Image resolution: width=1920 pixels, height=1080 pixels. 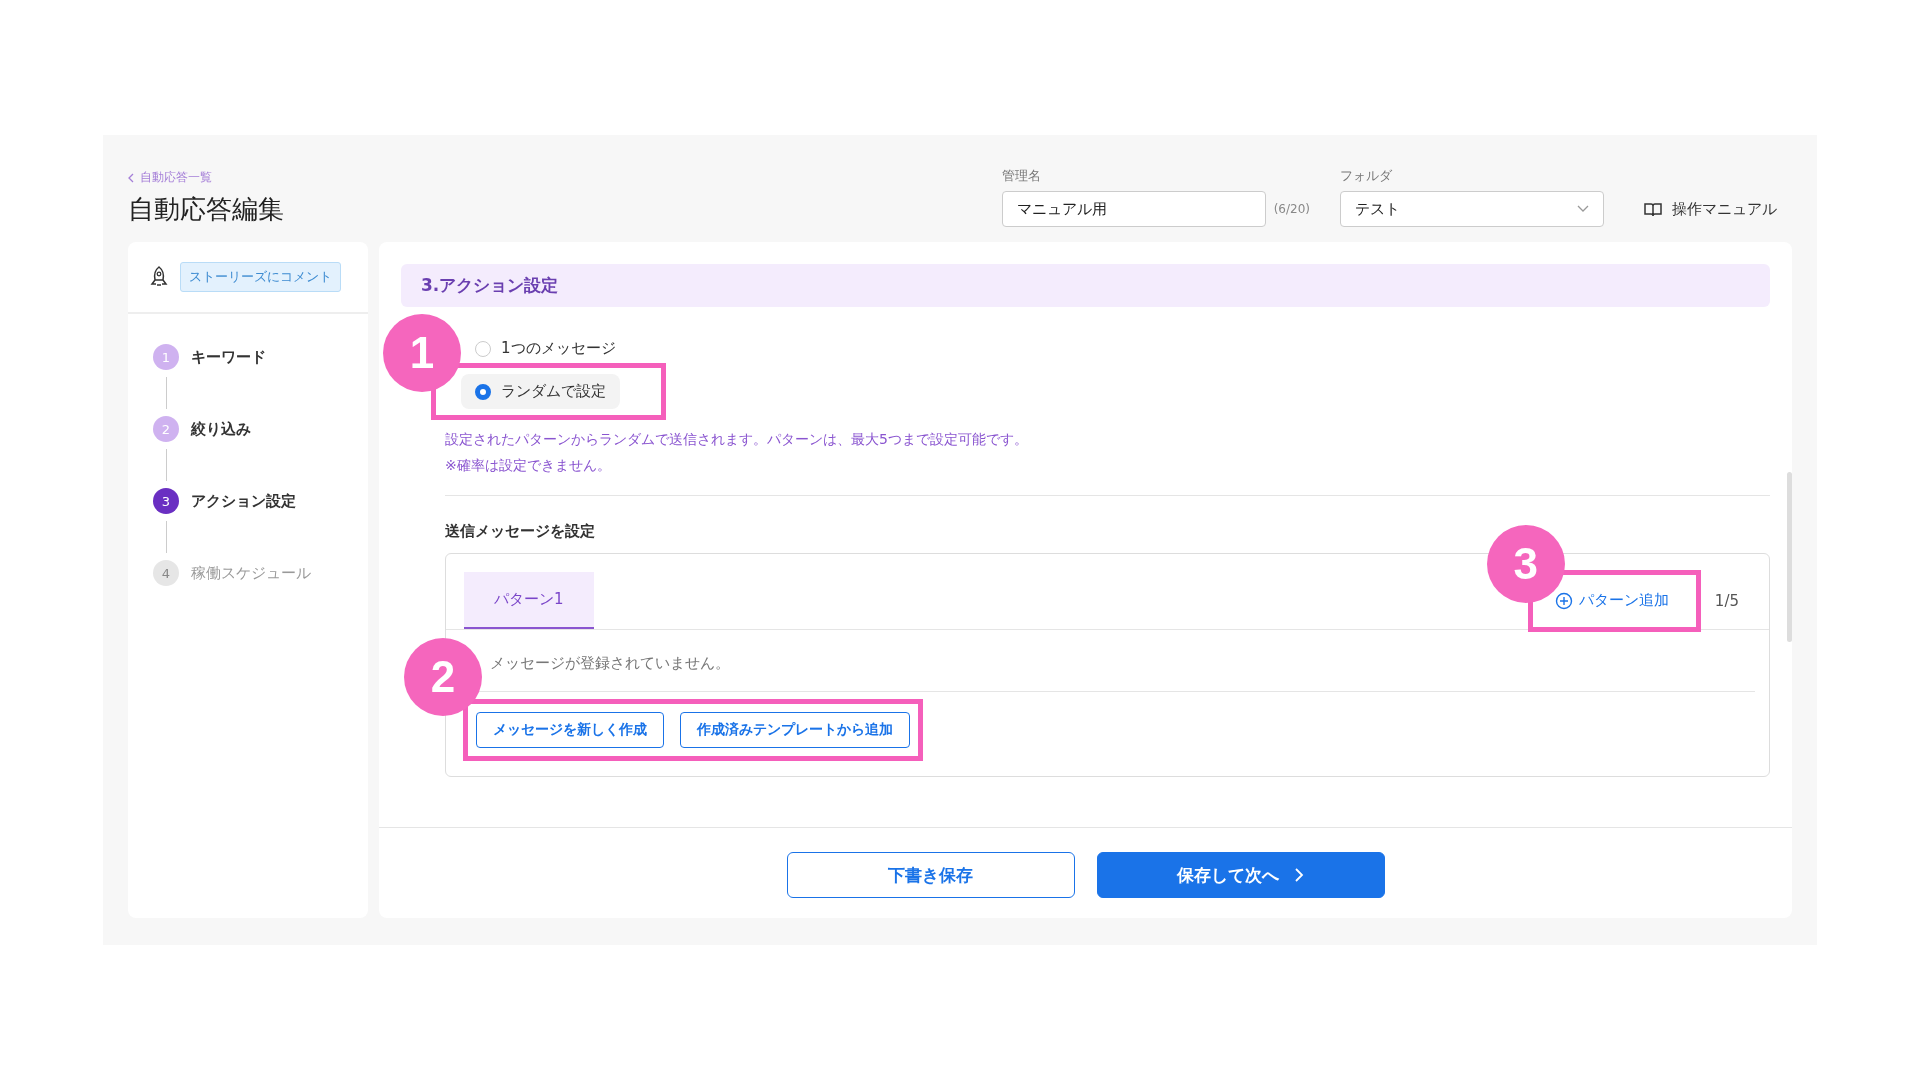 I want to click on character-counter: (6/20), so click(x=1291, y=209).